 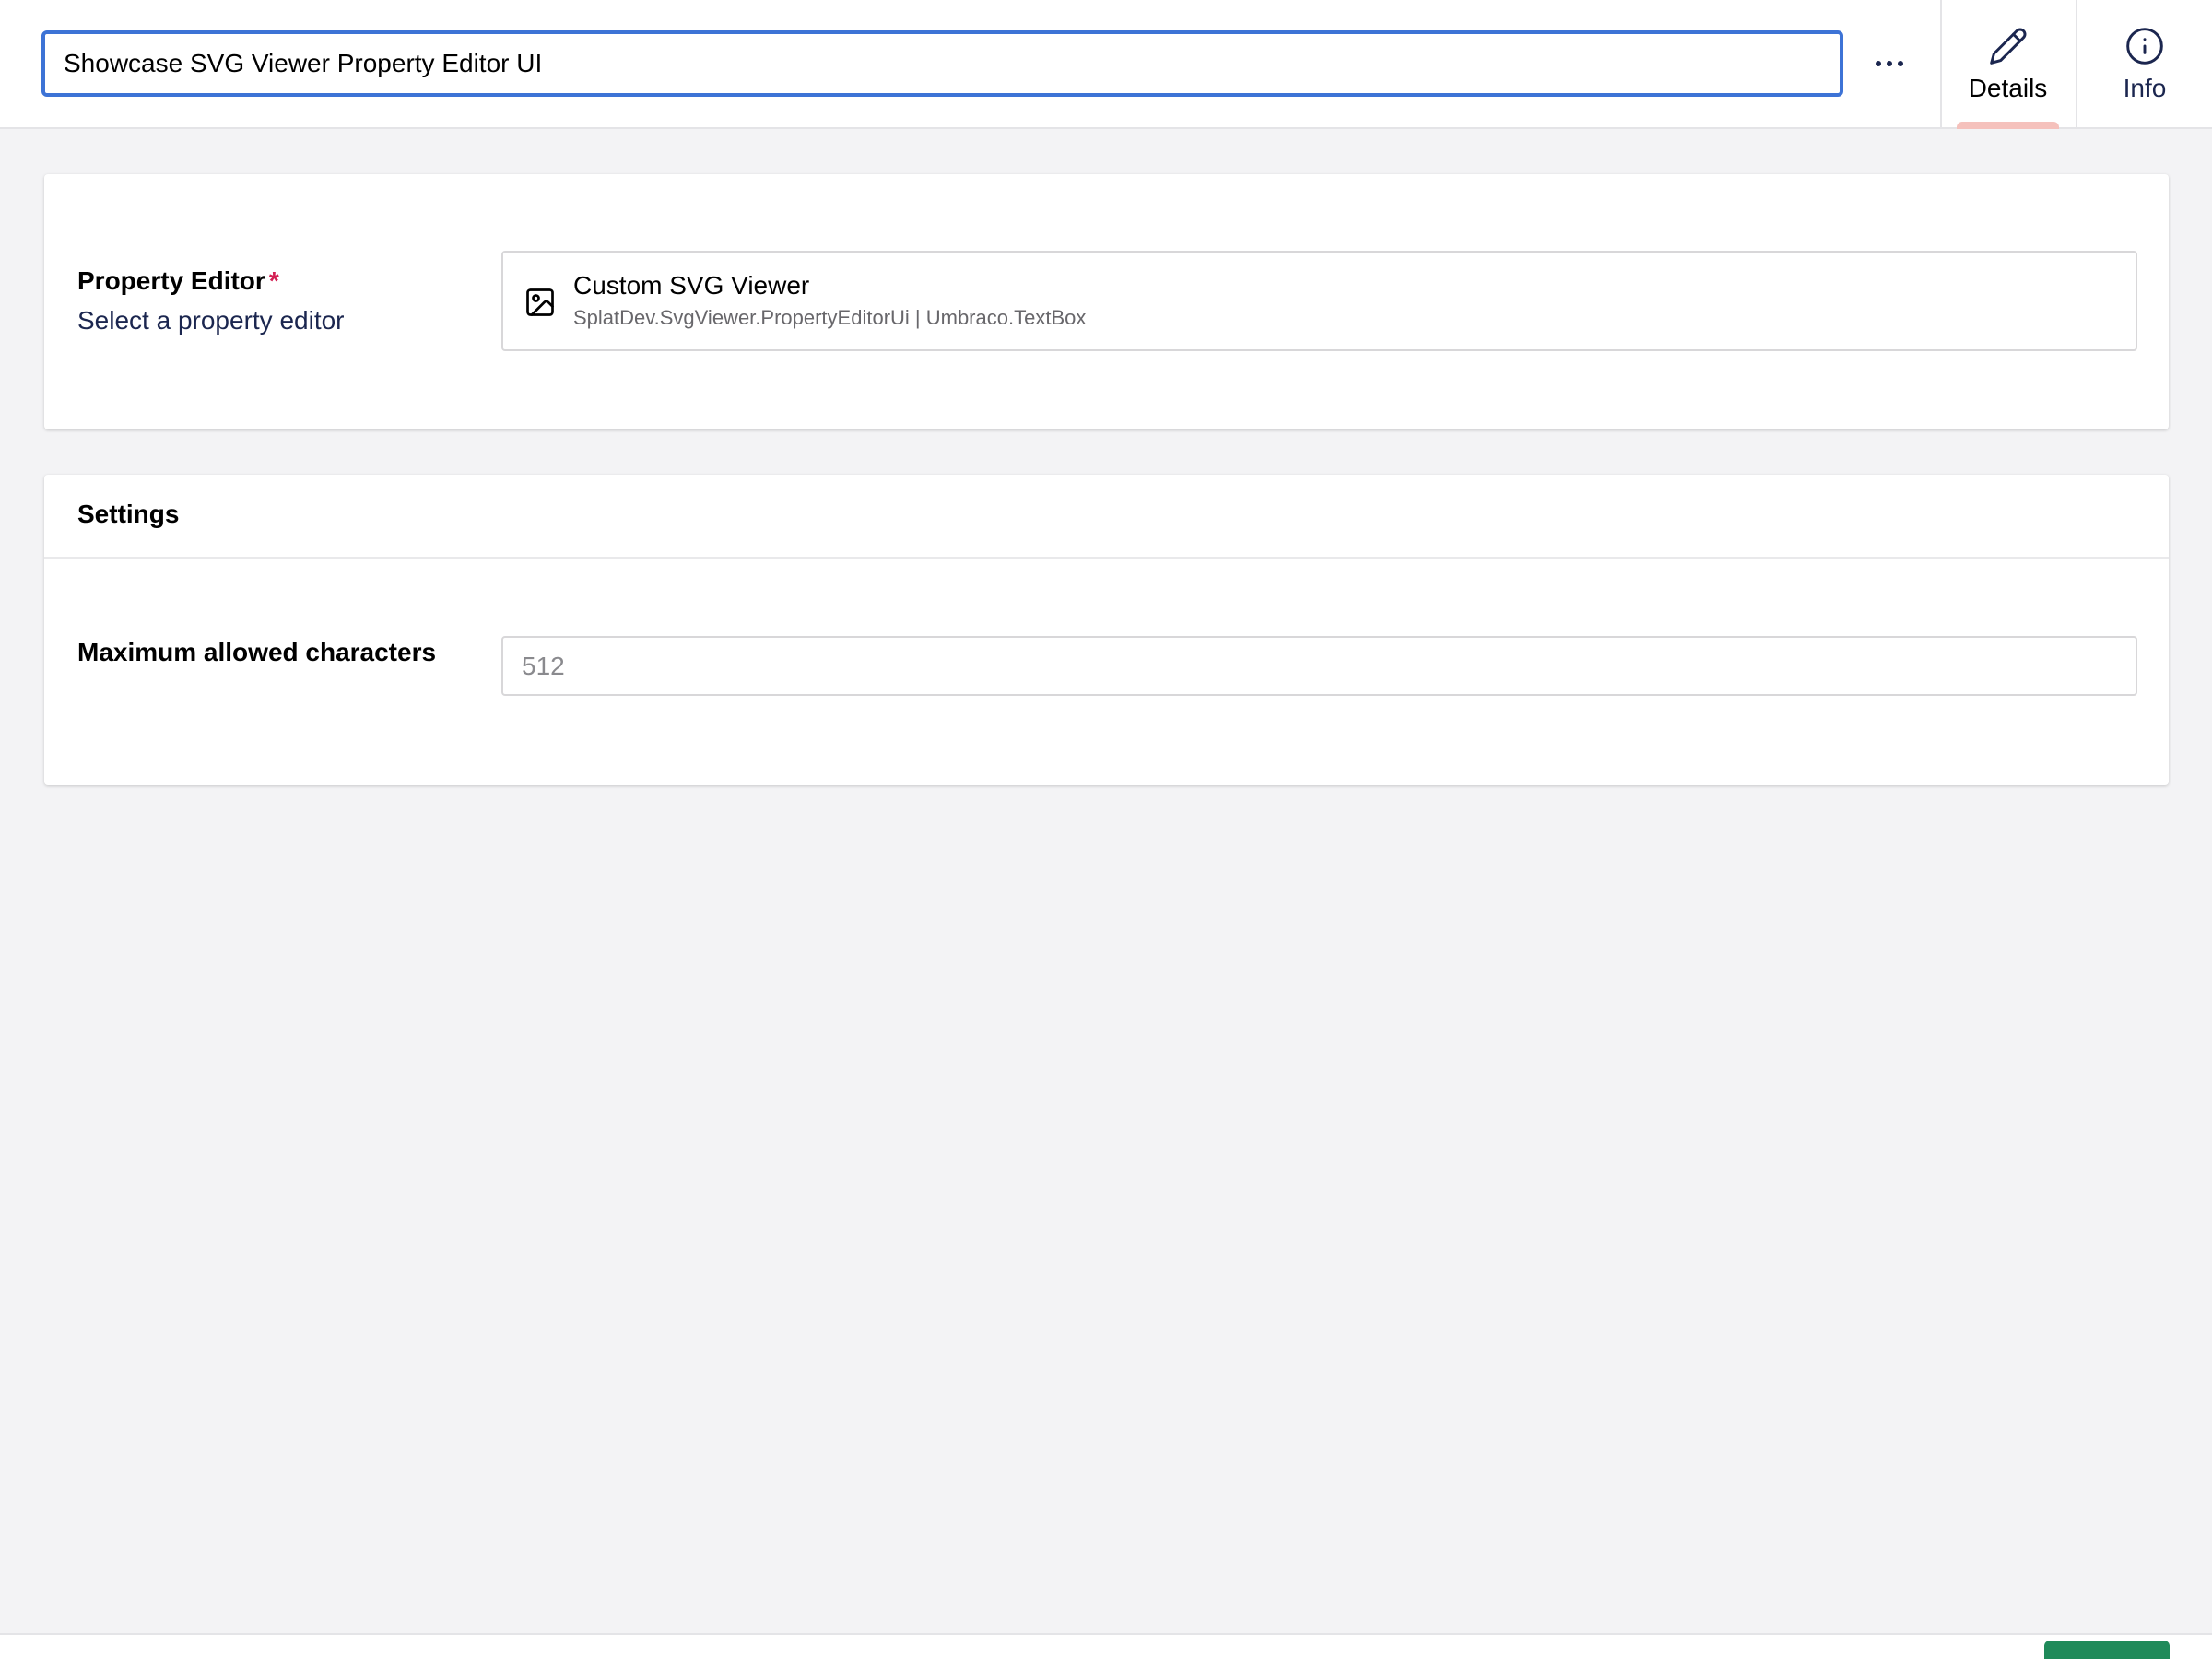 What do you see at coordinates (257, 652) in the screenshot?
I see `max-chars-label: Maximum allowed characters` at bounding box center [257, 652].